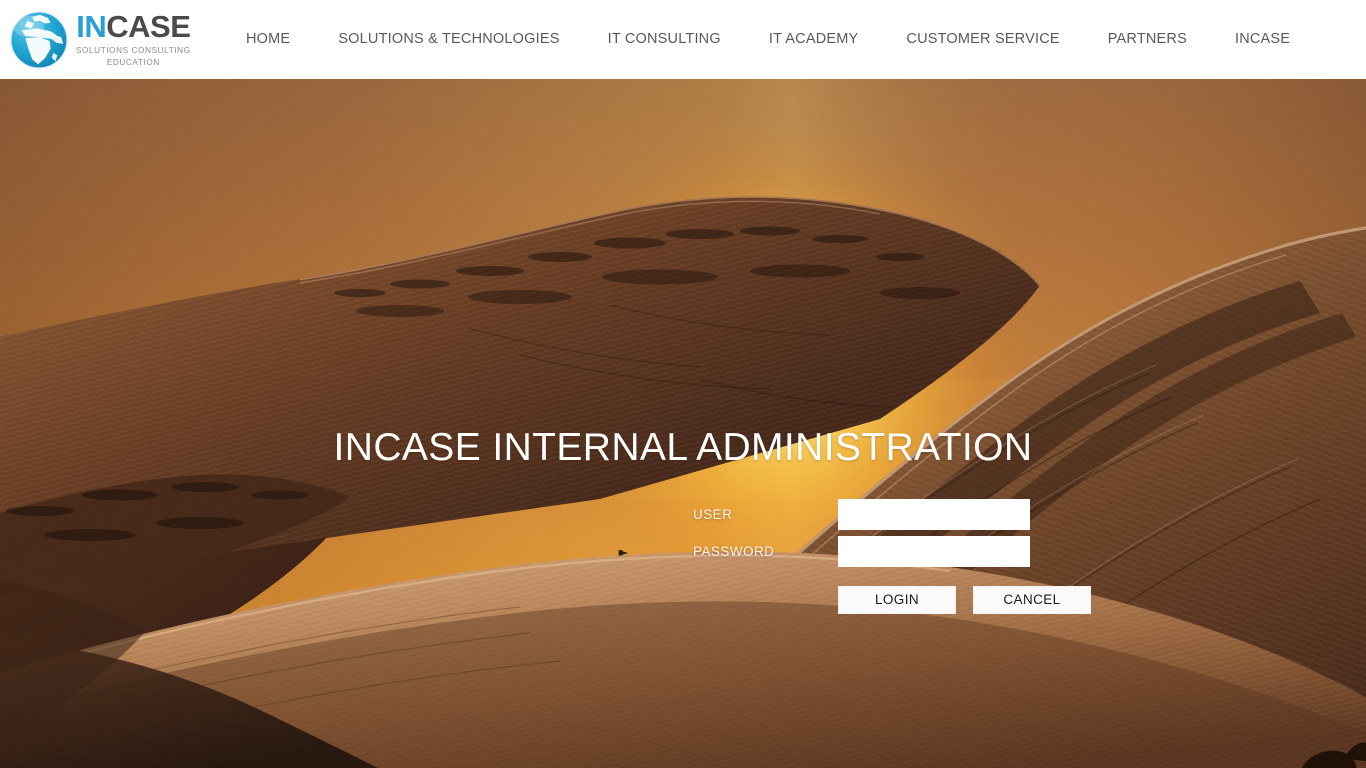 This screenshot has height=768, width=1366. I want to click on nav-item-solutions-technologies: SOLUTIONS & TECHNOLOGIES, so click(448, 39).